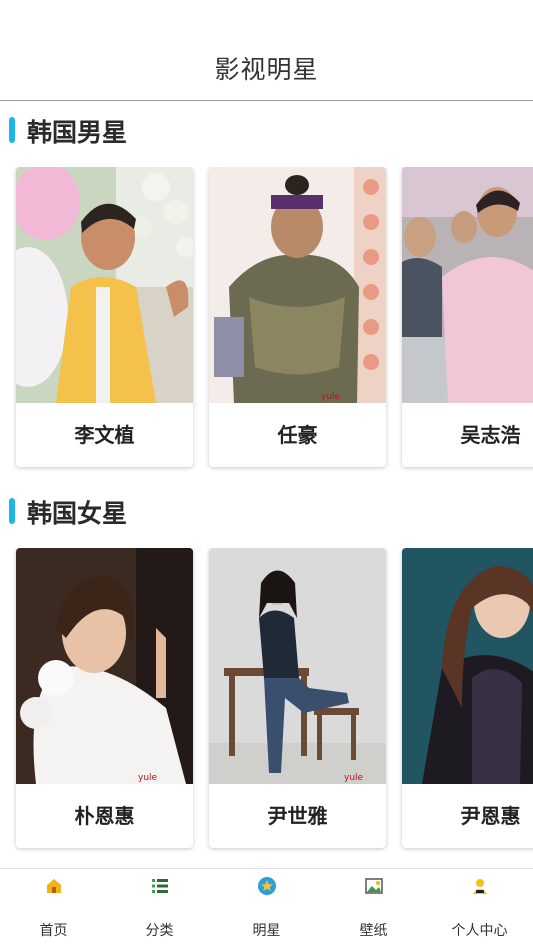 The width and height of the screenshot is (533, 948). I want to click on section-header-korean-actresses: 韩国女星, so click(266, 512).